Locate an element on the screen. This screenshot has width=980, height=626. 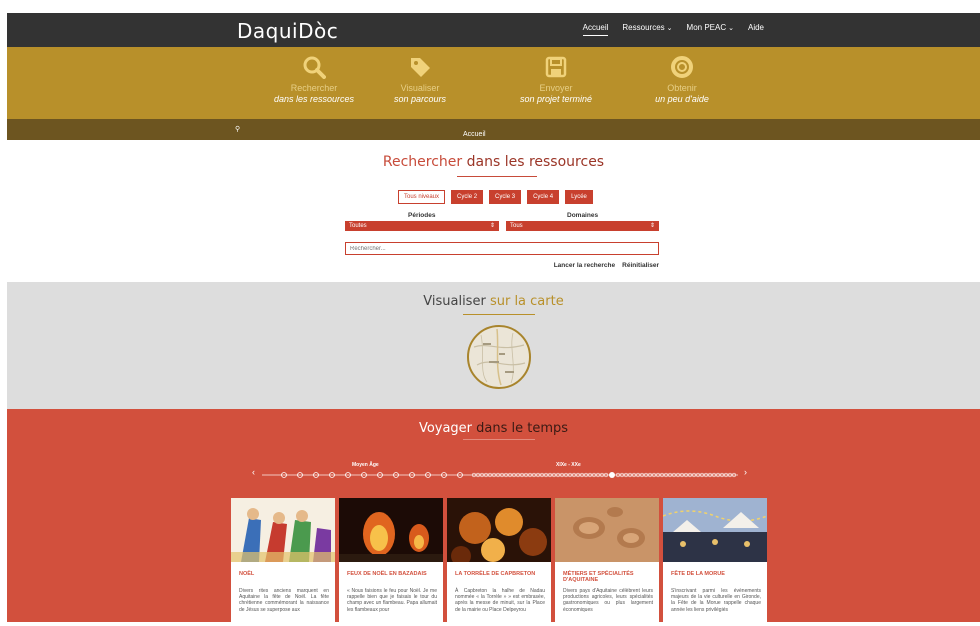
search-icon is located at coordinates (314, 67).